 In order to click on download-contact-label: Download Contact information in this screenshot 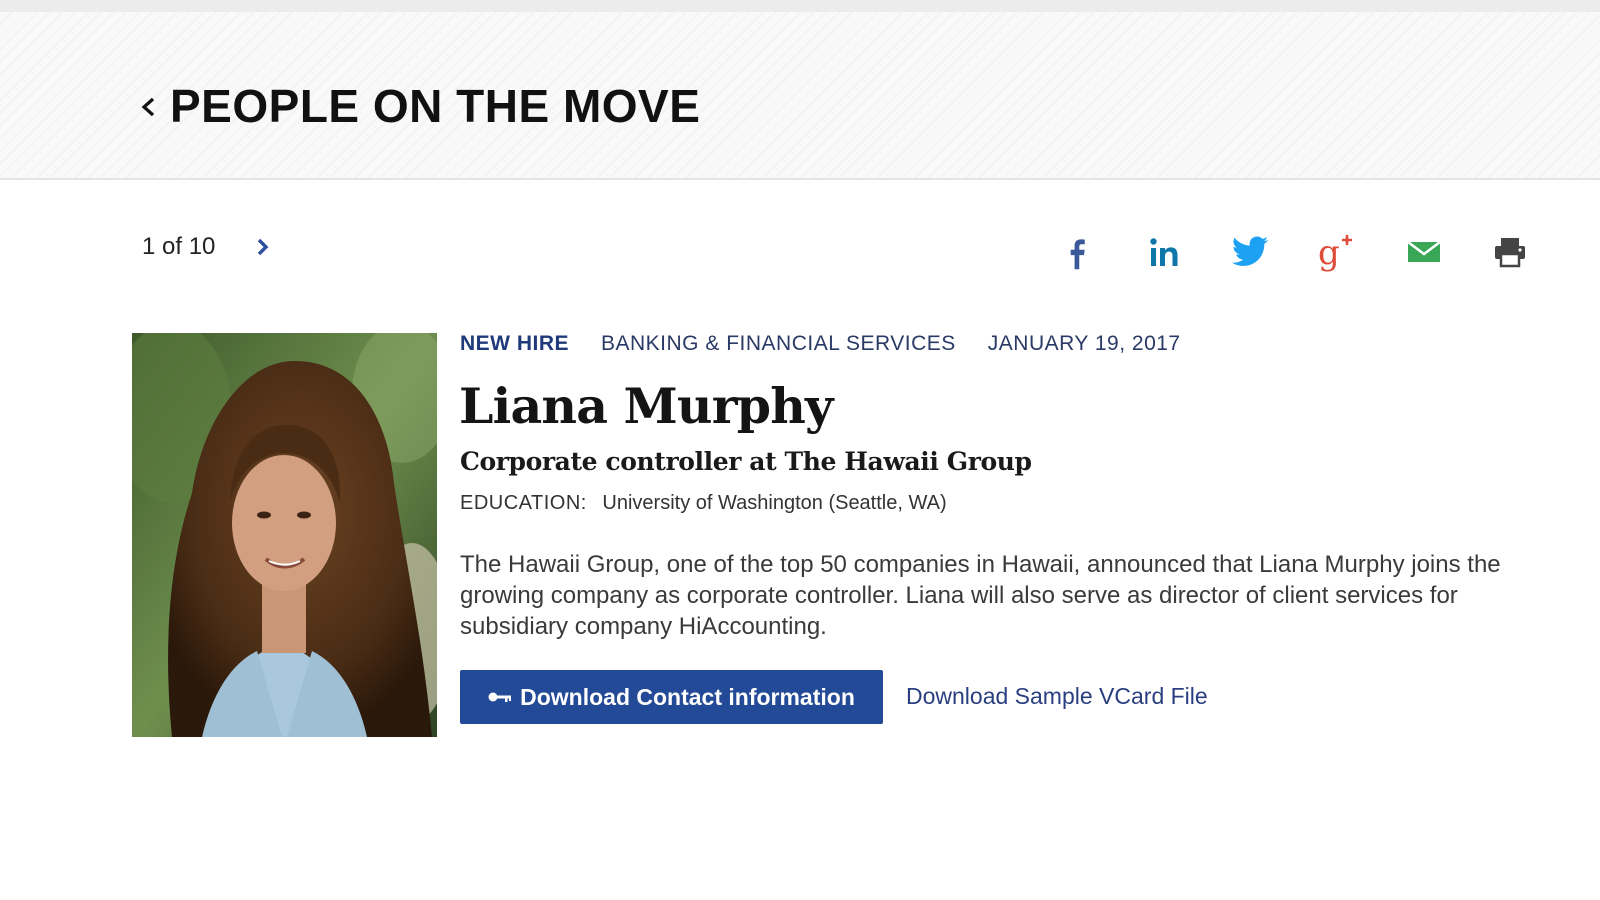, I will do `click(687, 696)`.